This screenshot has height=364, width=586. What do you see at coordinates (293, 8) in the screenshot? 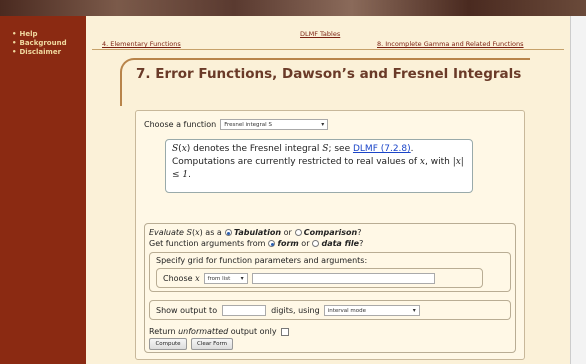
I see `header-banner` at bounding box center [293, 8].